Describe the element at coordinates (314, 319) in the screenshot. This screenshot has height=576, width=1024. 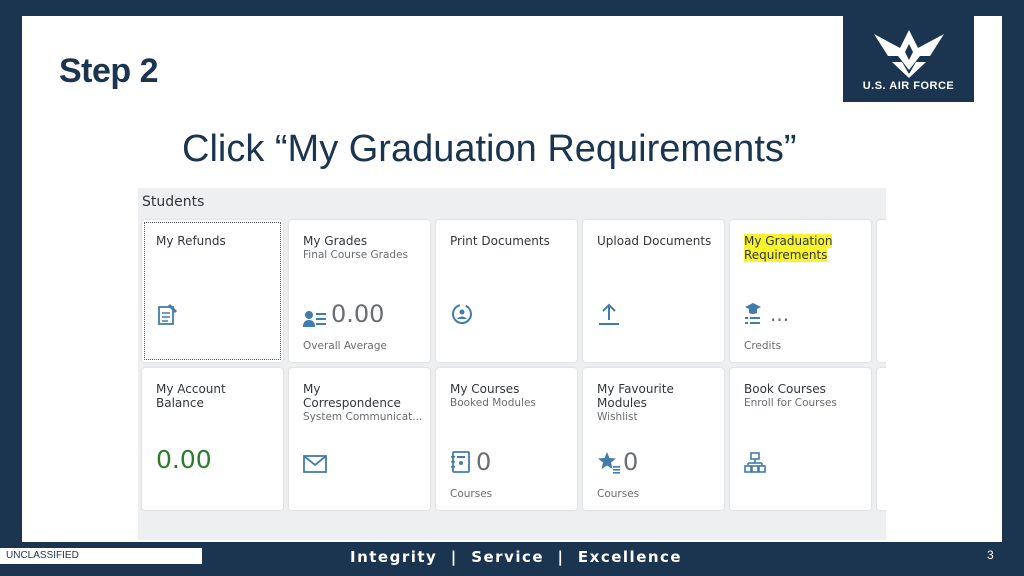
I see `grades-icon` at that location.